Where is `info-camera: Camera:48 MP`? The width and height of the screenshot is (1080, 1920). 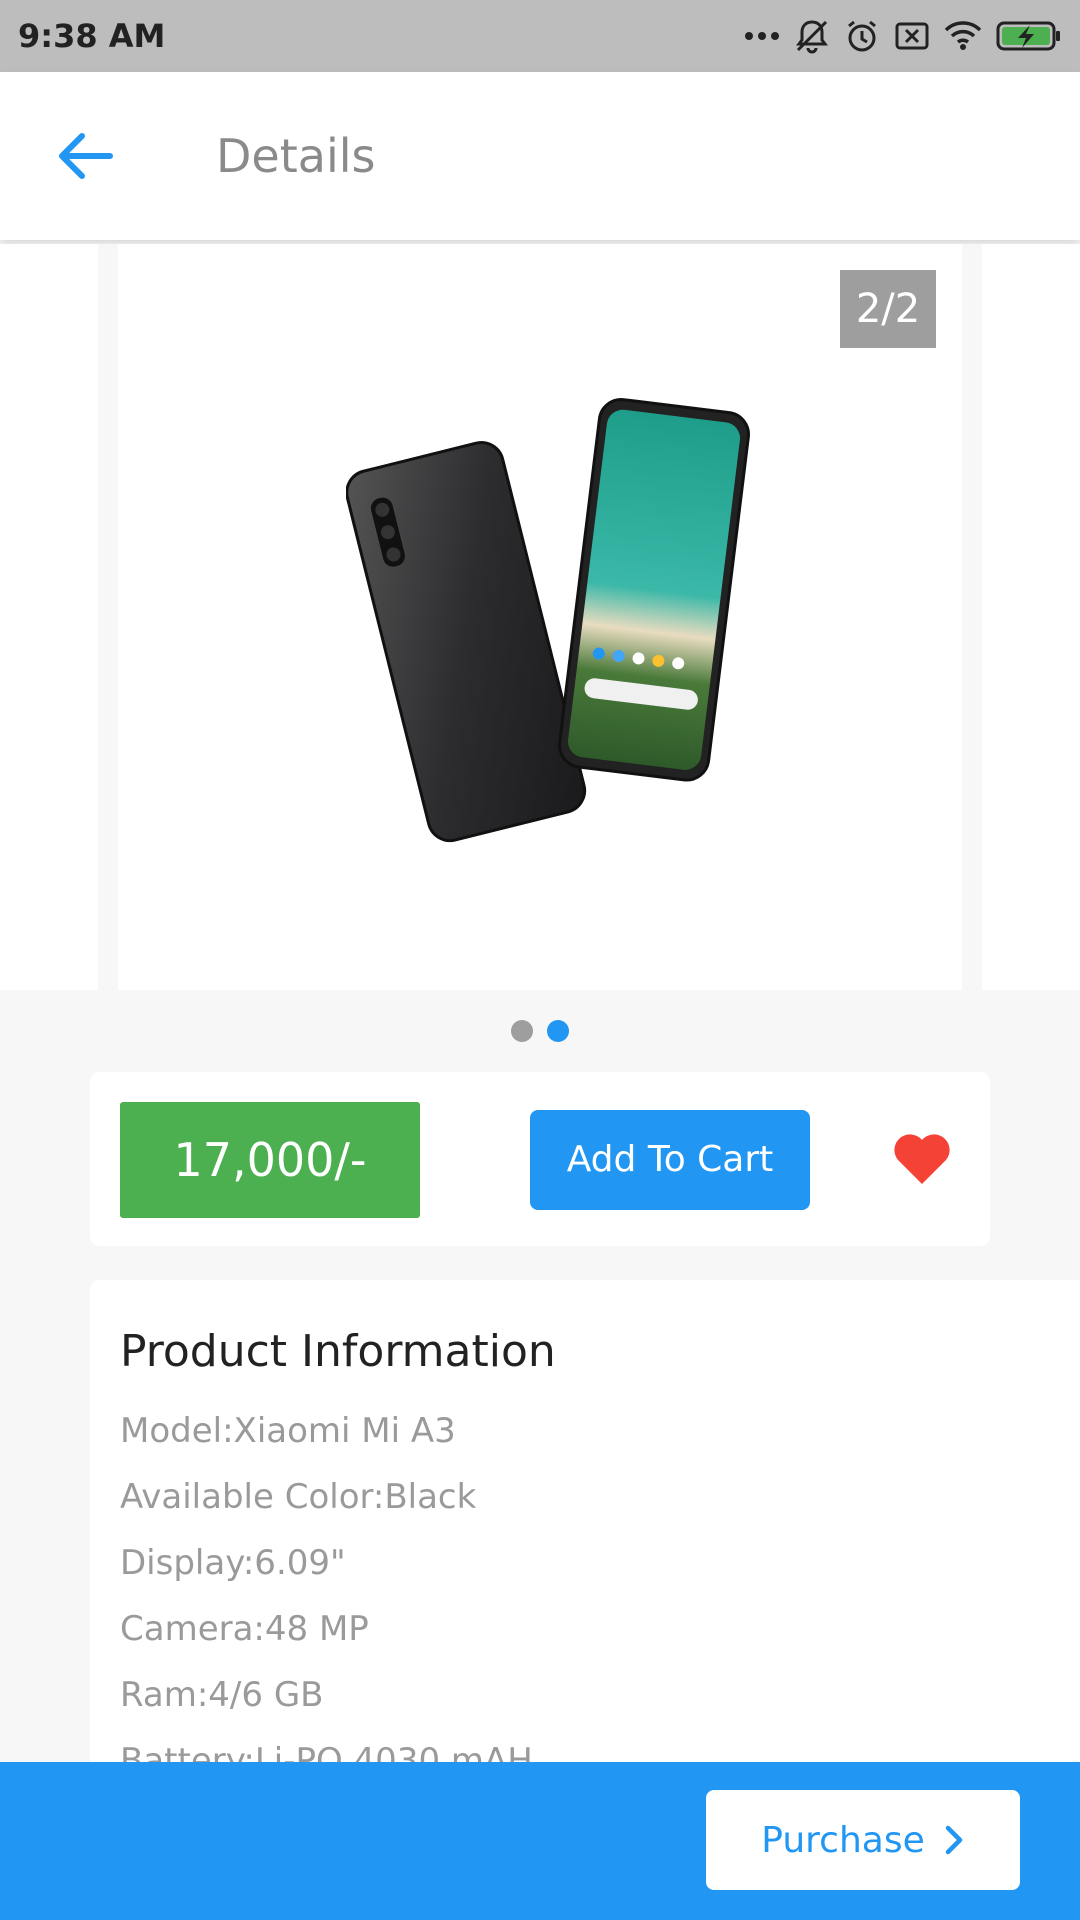
info-camera: Camera:48 MP is located at coordinates (244, 1629).